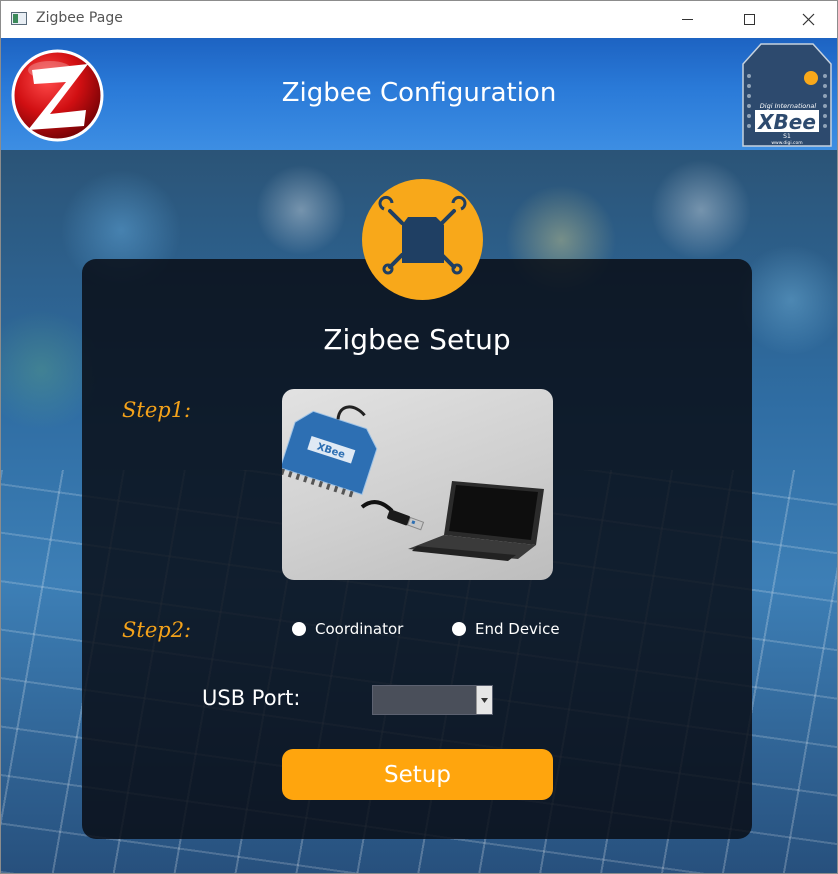 Image resolution: width=838 pixels, height=874 pixels. What do you see at coordinates (417, 339) in the screenshot?
I see `setup-title: Zigbee Setup` at bounding box center [417, 339].